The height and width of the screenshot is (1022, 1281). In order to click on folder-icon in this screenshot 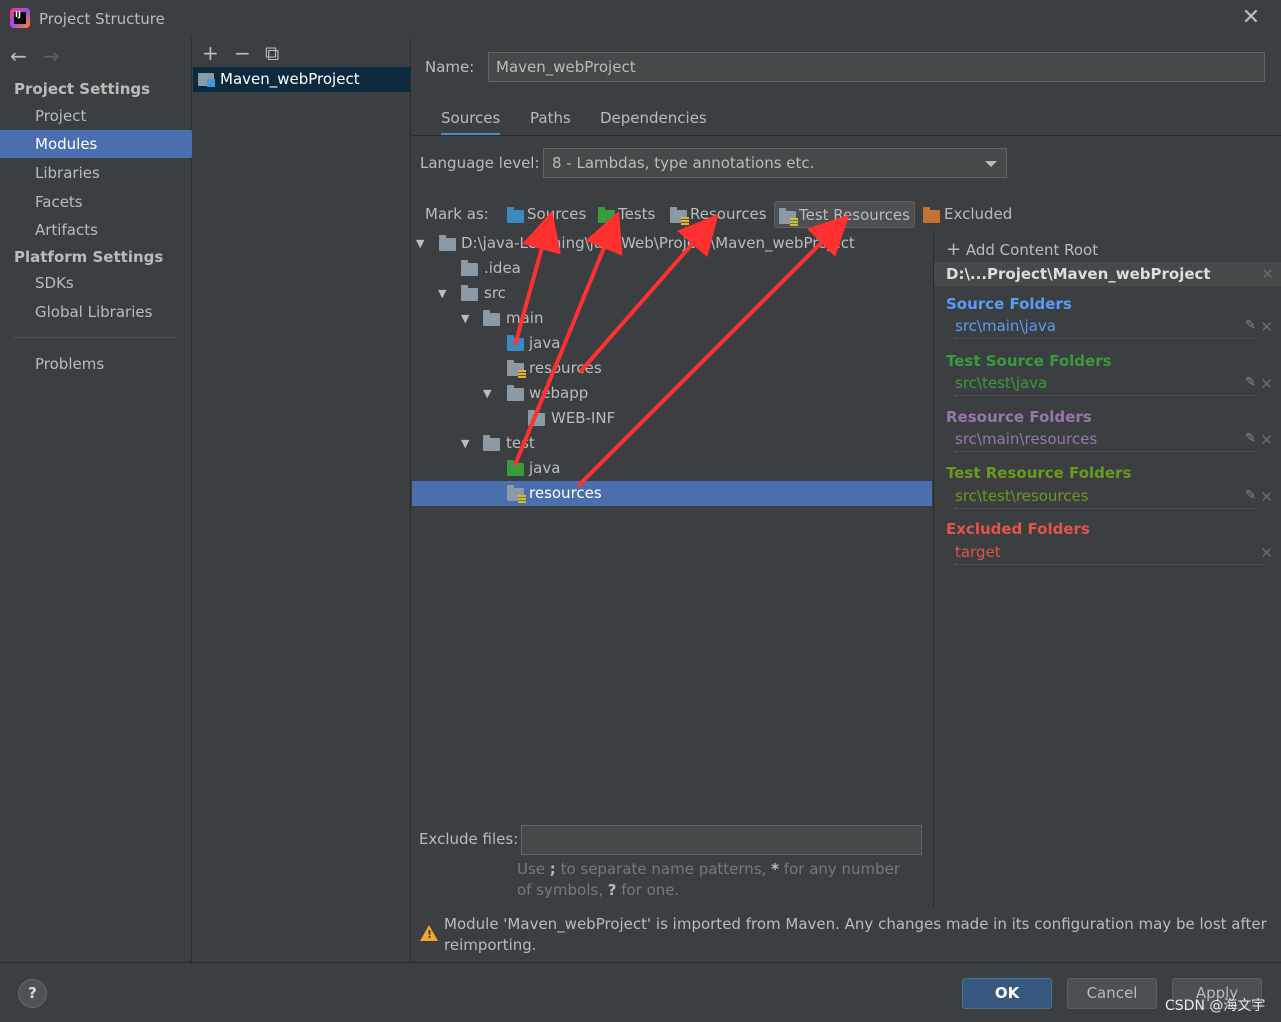, I will do `click(469, 293)`.